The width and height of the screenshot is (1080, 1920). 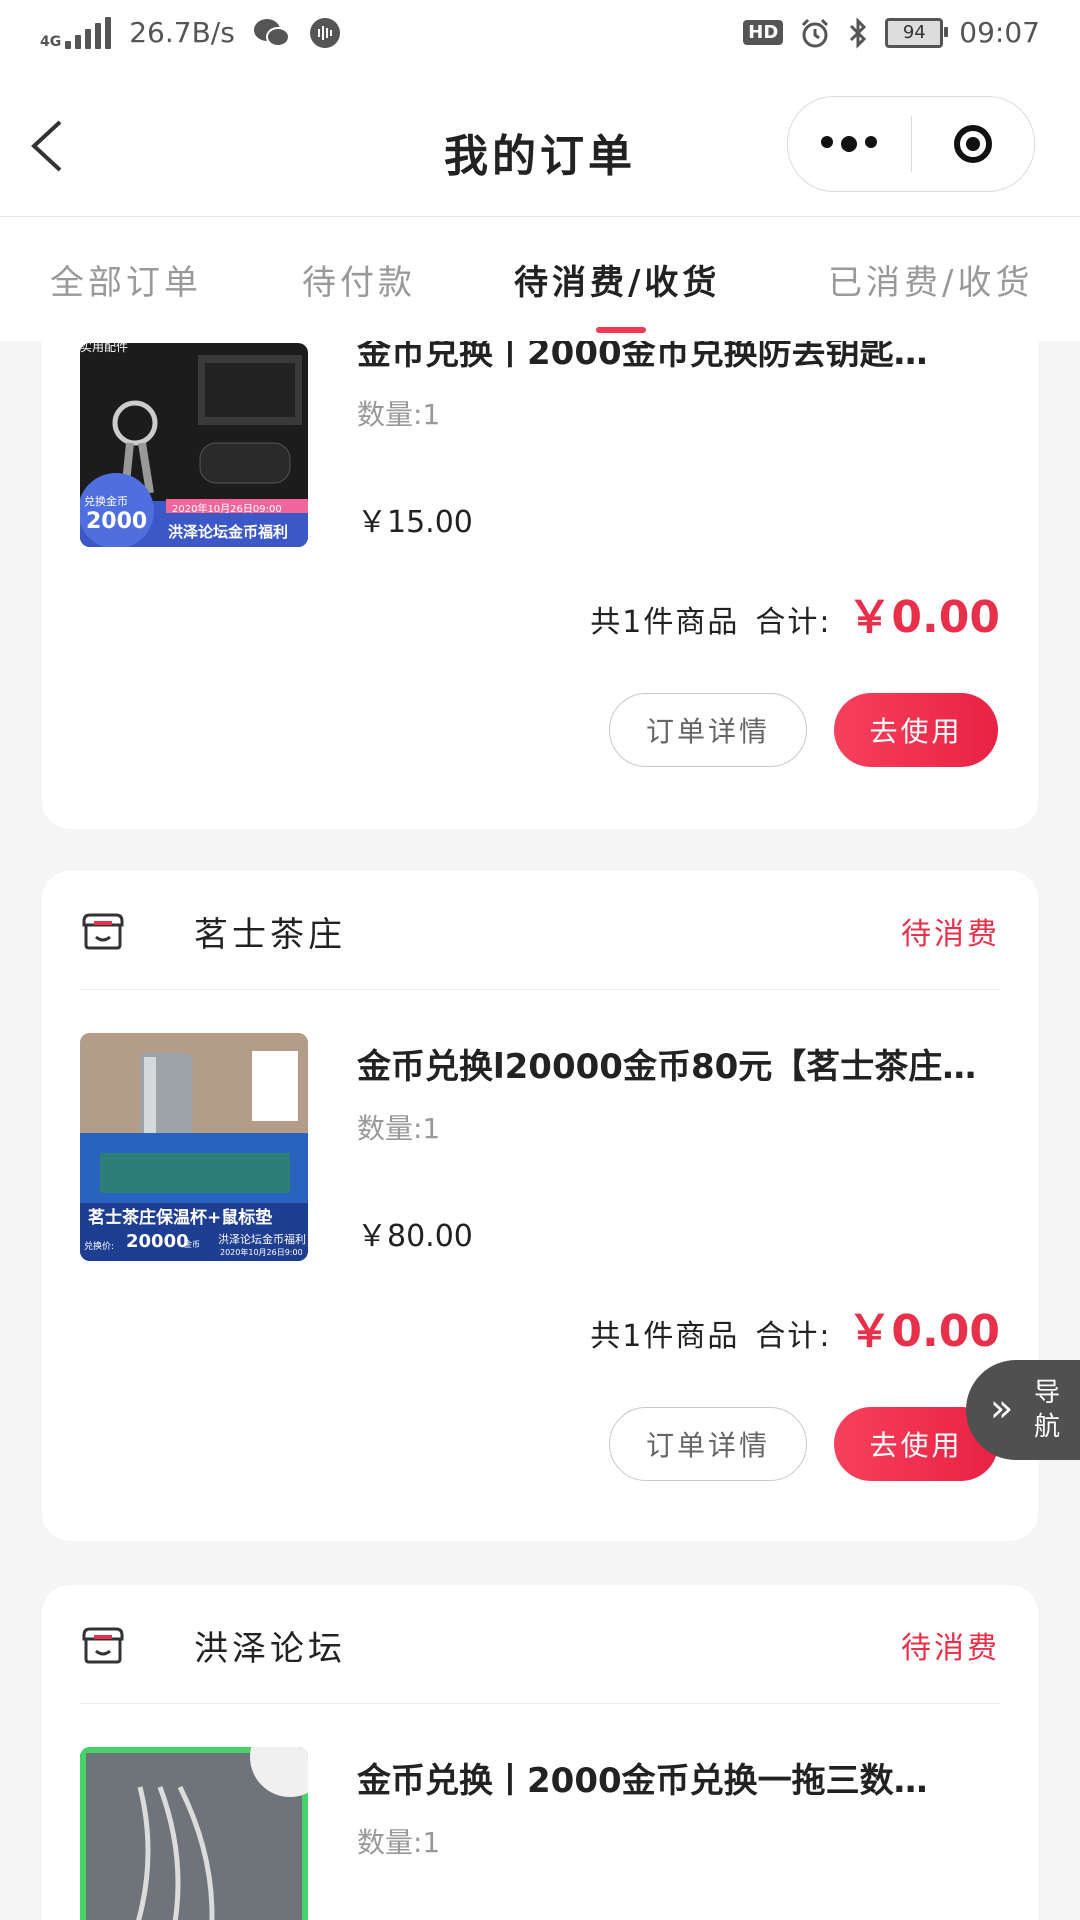 What do you see at coordinates (999, 32) in the screenshot?
I see `clock: 09:07` at bounding box center [999, 32].